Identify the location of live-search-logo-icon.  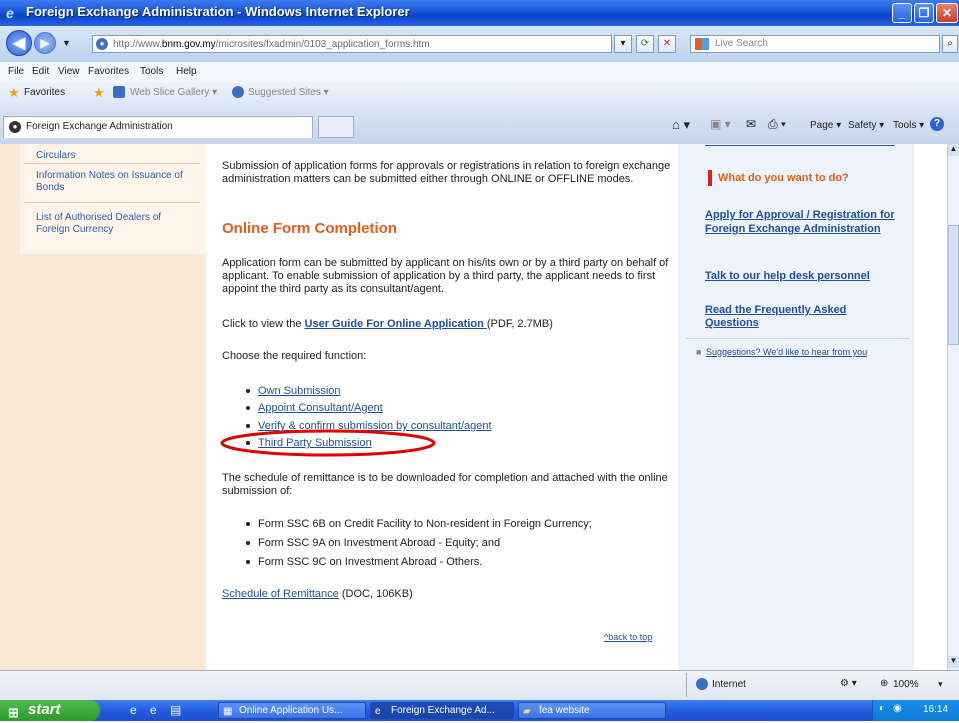
(702, 44).